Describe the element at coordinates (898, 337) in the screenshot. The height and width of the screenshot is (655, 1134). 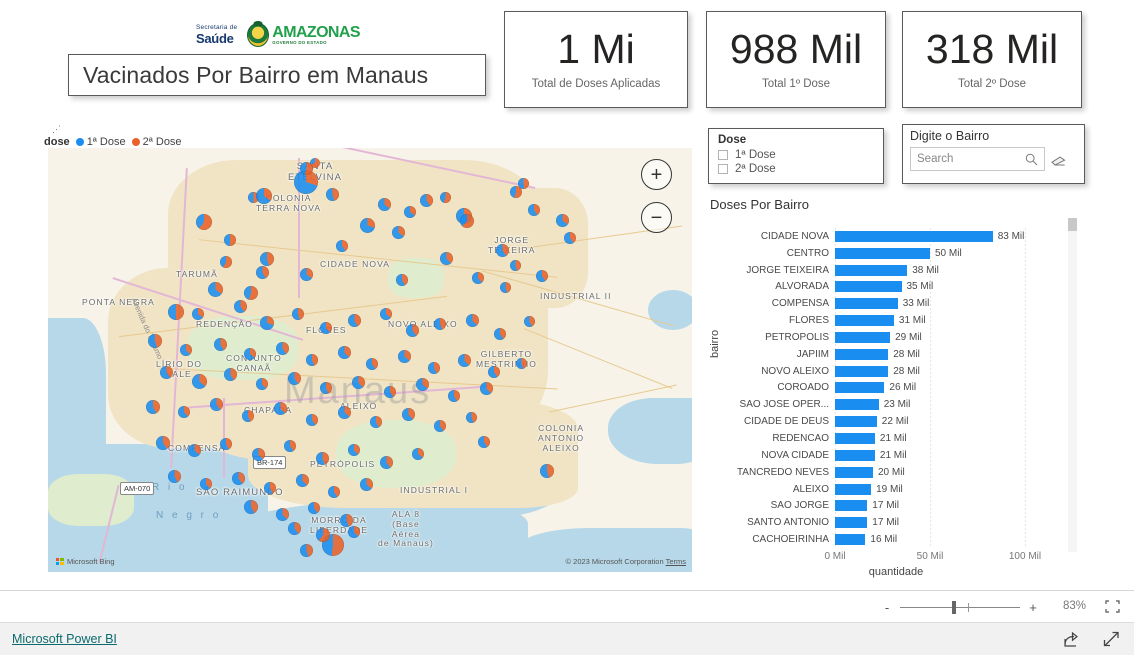
I see `bar-row: PETROPOLIS 29 Mil` at that location.